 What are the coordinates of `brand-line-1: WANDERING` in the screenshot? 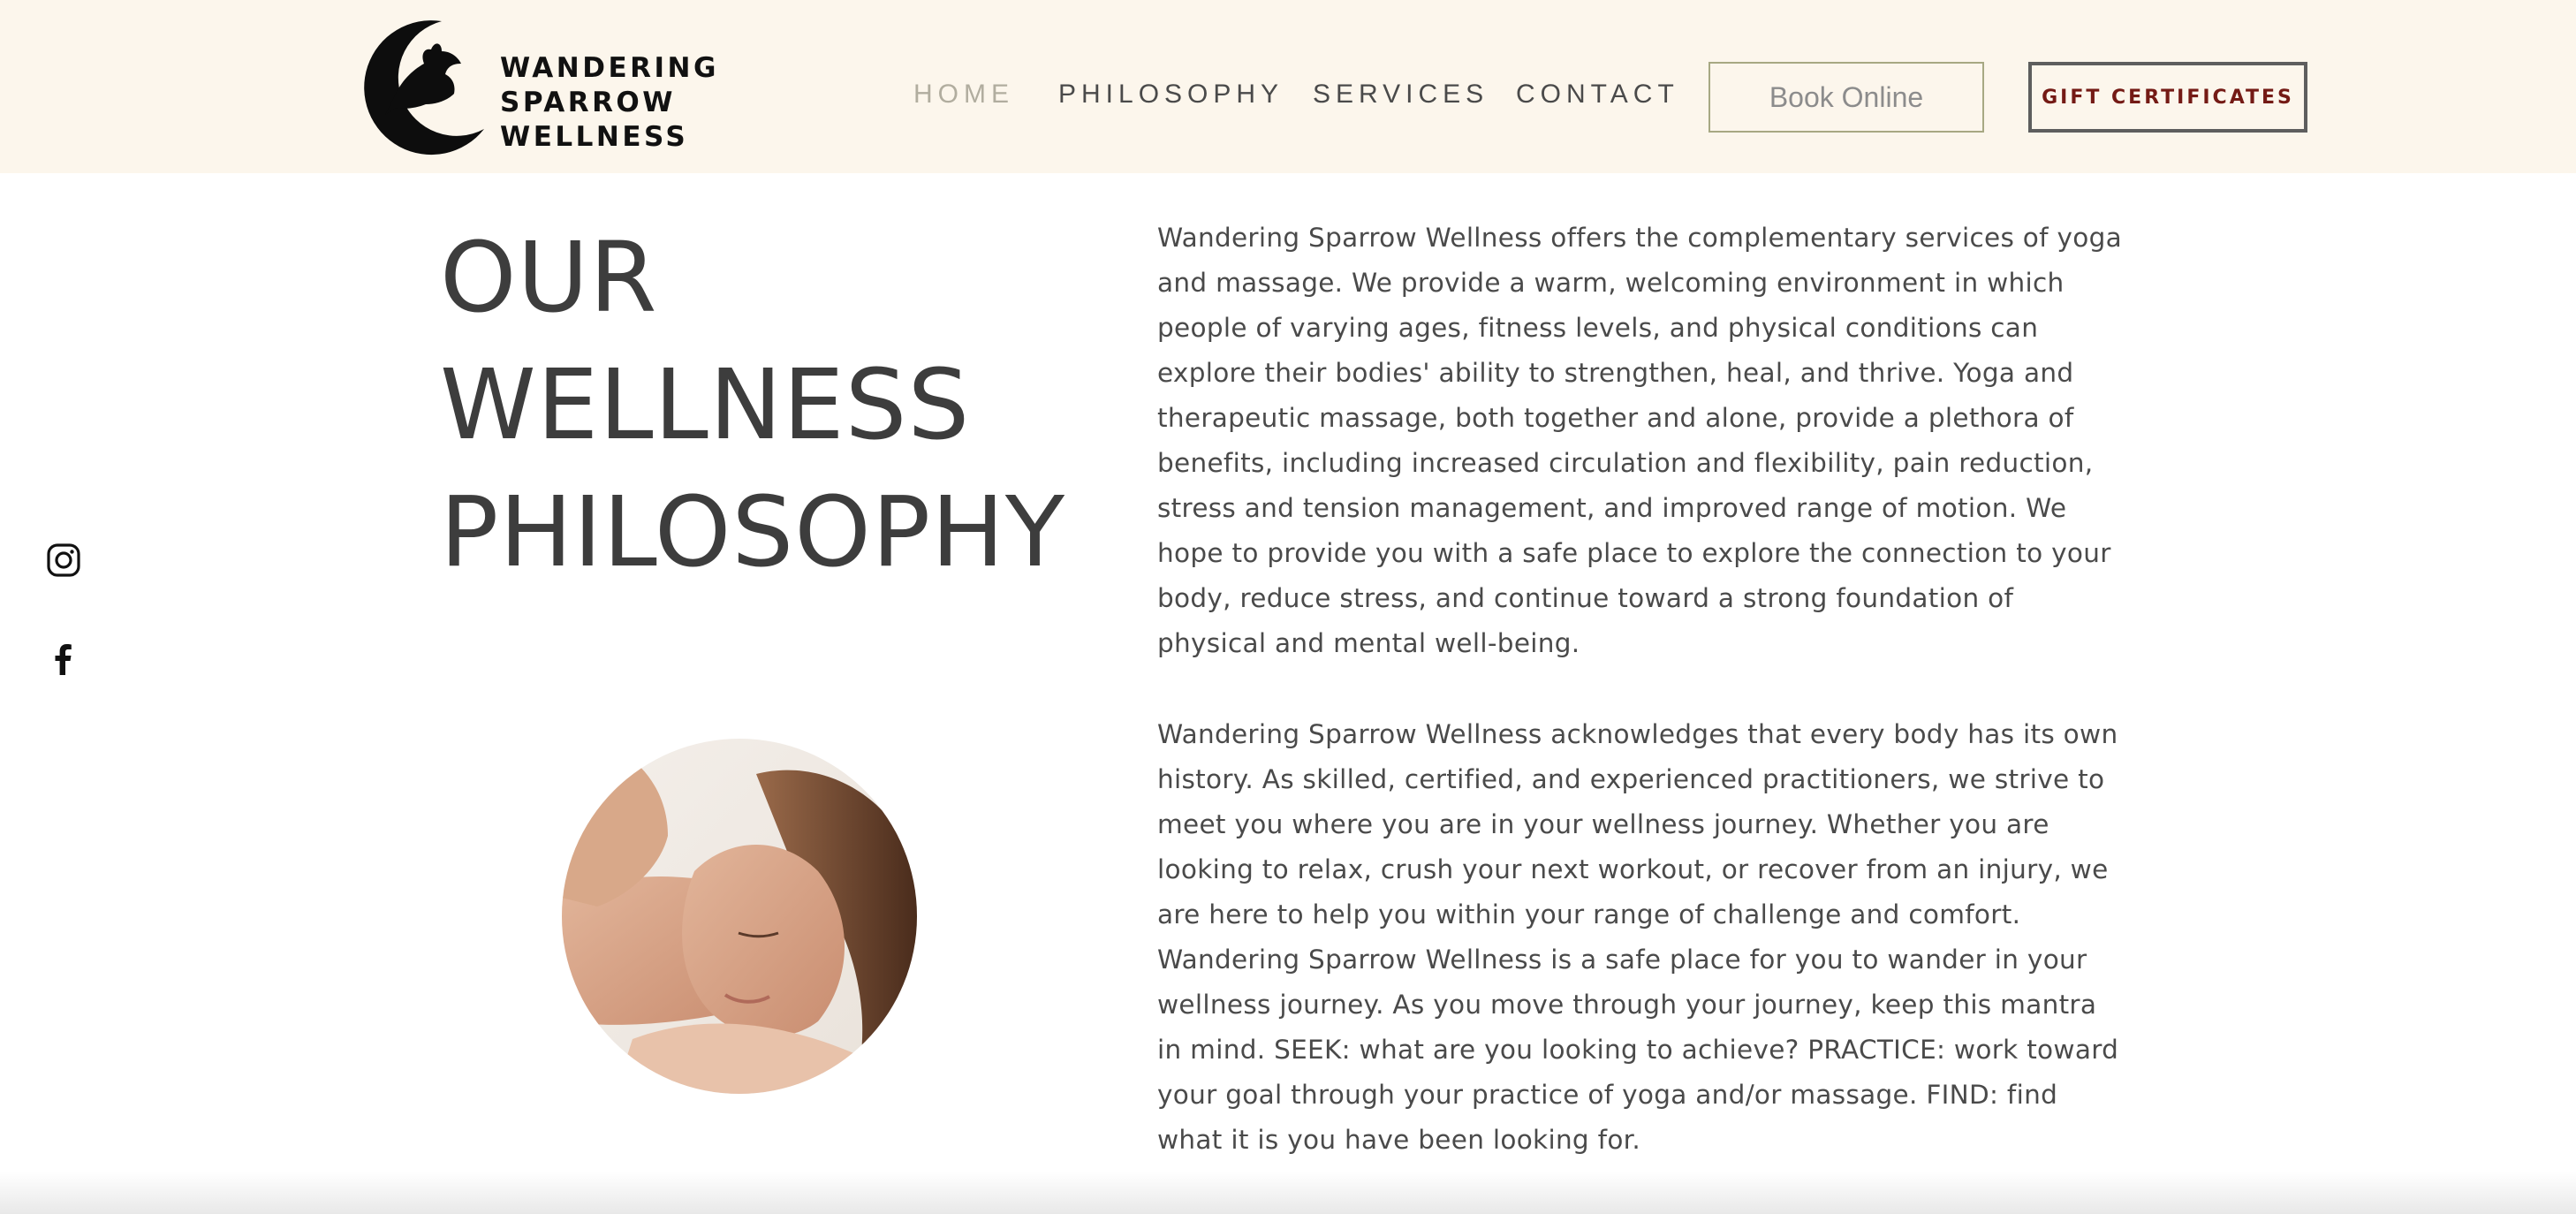 It's located at (610, 68).